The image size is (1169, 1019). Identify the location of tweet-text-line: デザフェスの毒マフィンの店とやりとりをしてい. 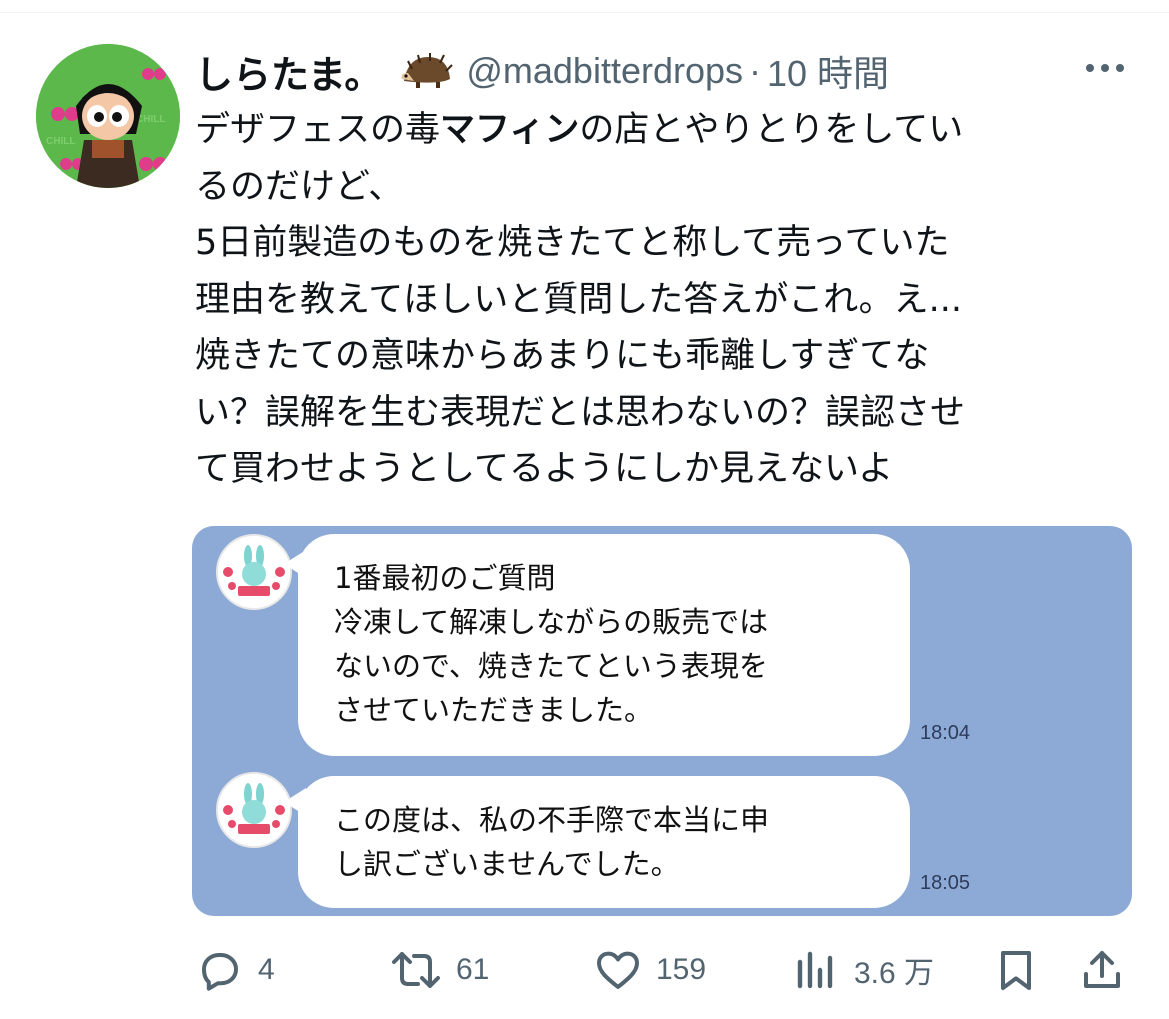
(670, 130).